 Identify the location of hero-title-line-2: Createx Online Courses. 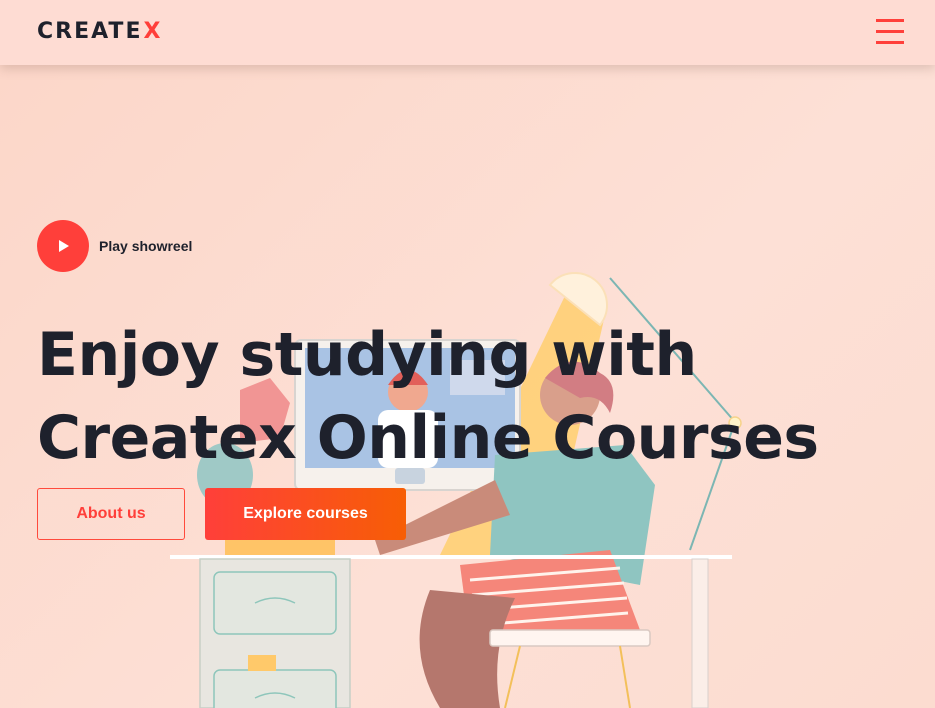
(428, 438).